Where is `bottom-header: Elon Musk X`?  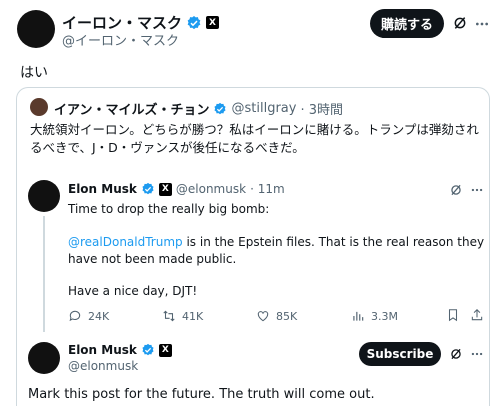
bottom-header: Elon Musk X is located at coordinates (120, 350).